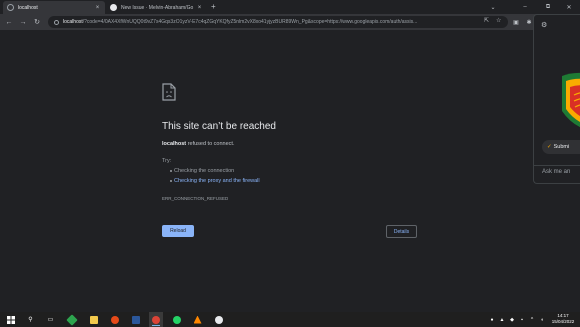 The width and height of the screenshot is (580, 327). What do you see at coordinates (211, 144) in the screenshot?
I see `error-text: refused to connect.` at bounding box center [211, 144].